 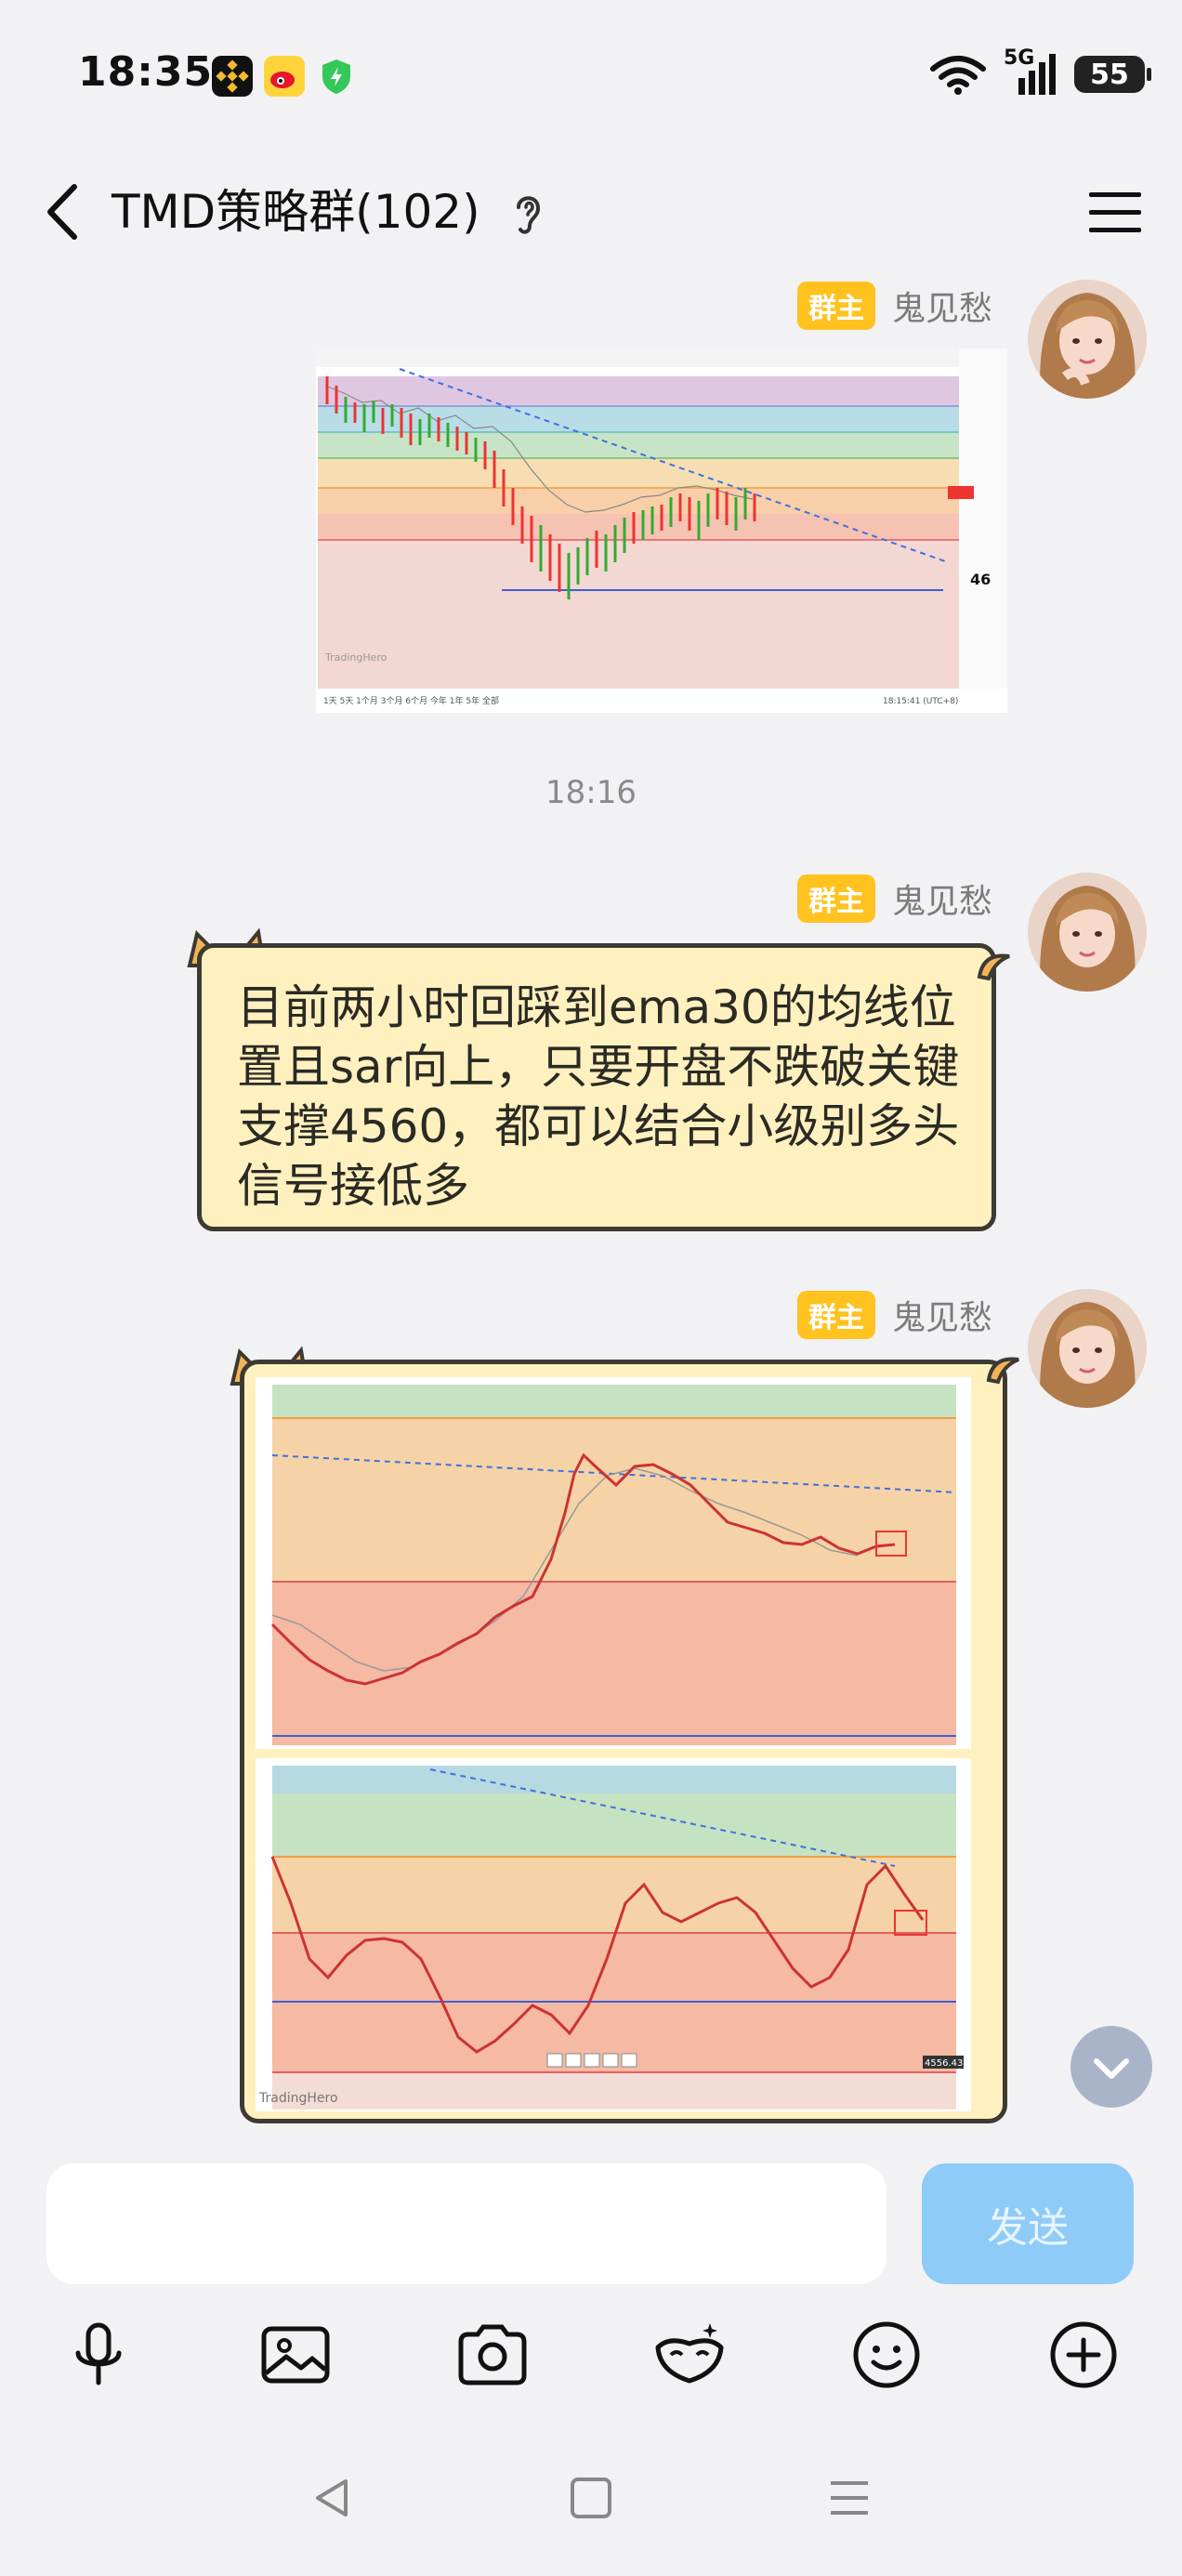 I want to click on image-icon, so click(x=295, y=2355).